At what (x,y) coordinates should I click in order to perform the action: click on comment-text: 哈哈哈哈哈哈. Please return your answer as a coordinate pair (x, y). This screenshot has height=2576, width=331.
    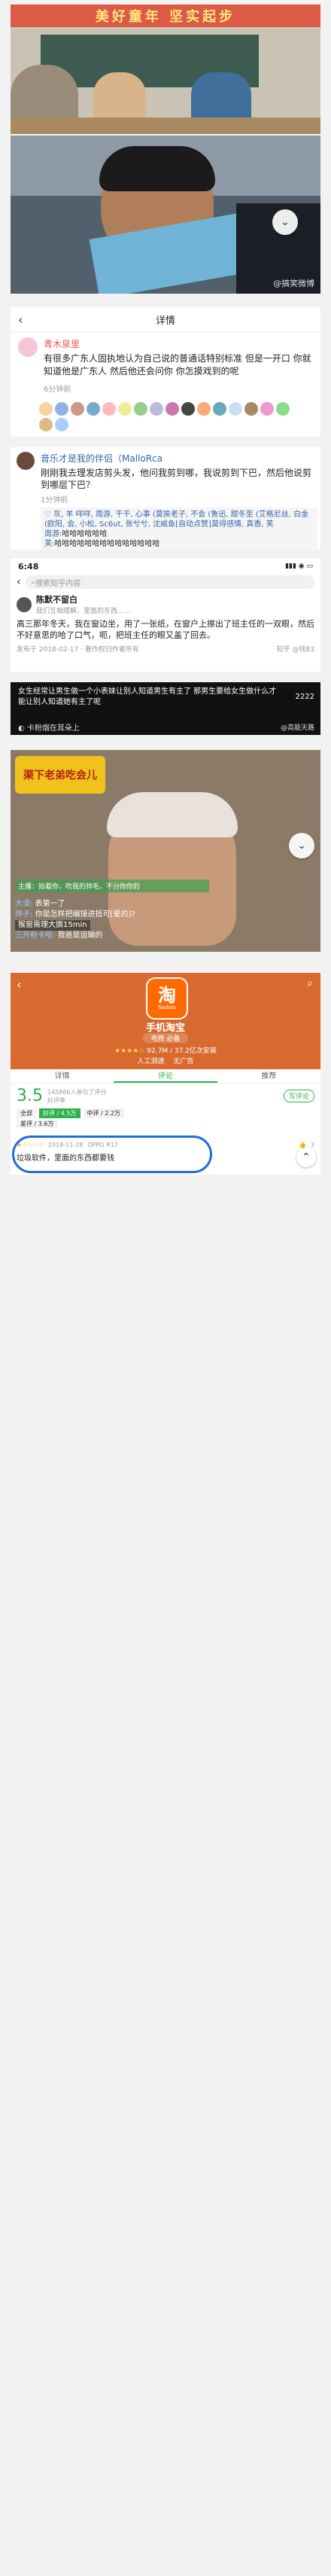
    Looking at the image, I should click on (85, 534).